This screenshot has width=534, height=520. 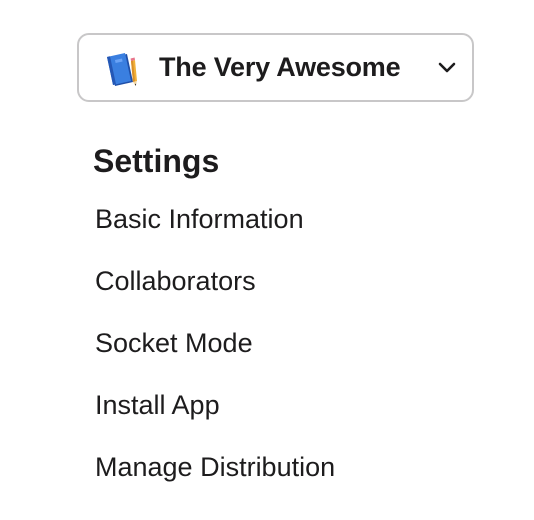 I want to click on nav-item-socket-mode: Socket Mode, so click(x=174, y=343).